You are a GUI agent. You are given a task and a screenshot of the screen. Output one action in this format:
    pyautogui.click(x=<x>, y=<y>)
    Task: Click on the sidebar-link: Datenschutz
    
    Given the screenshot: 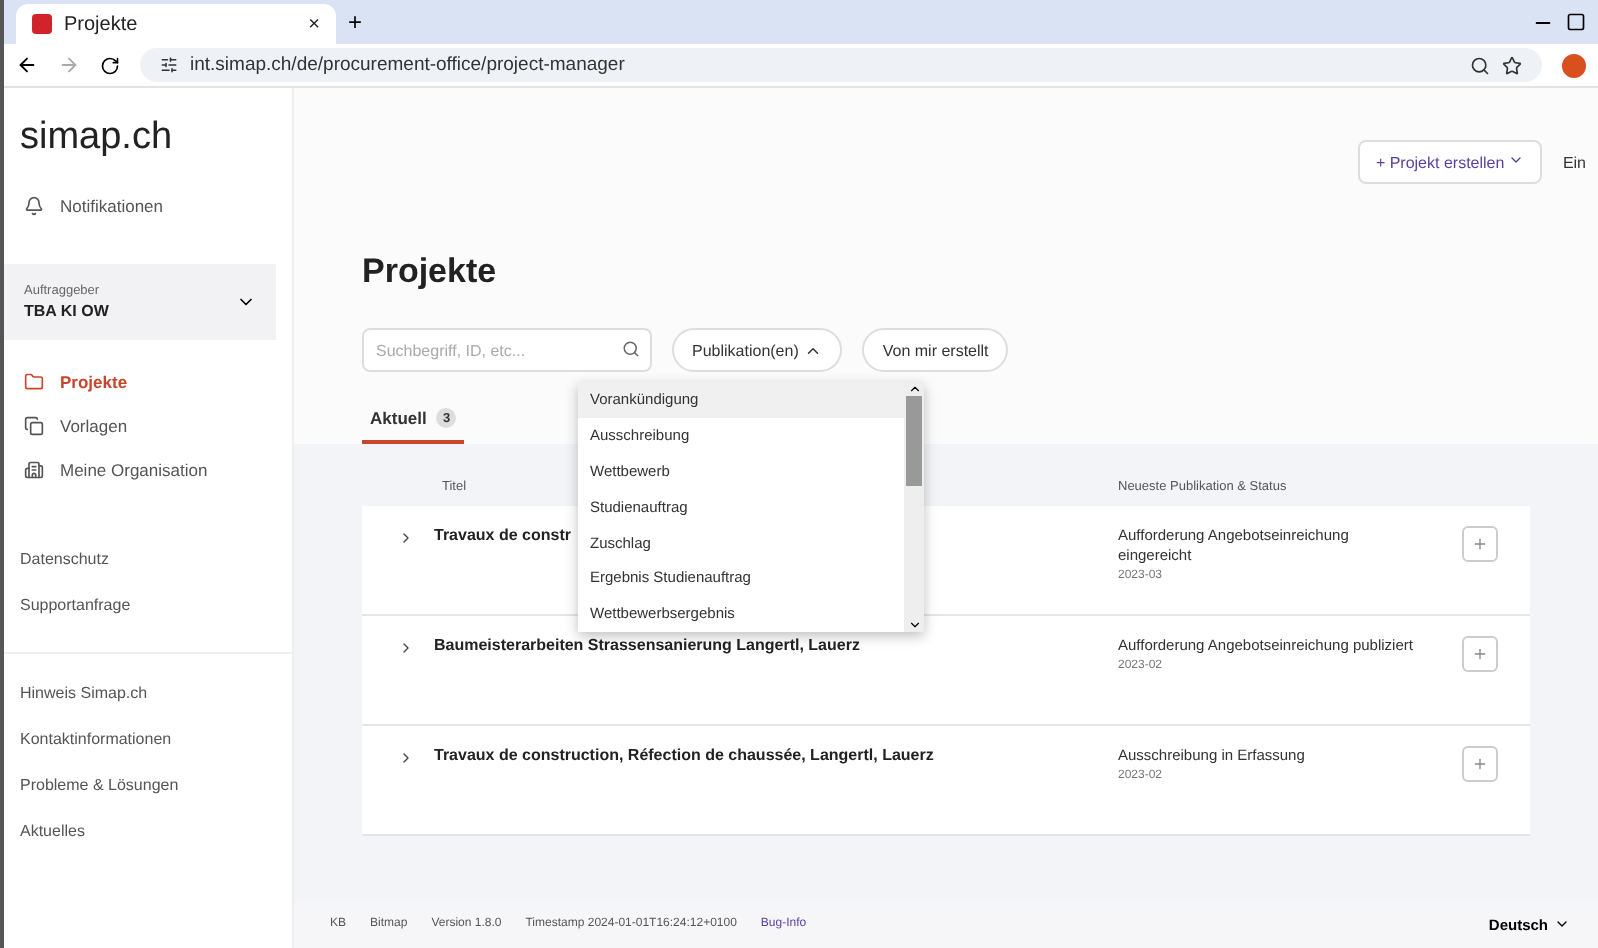 What is the action you would take?
    pyautogui.click(x=148, y=559)
    